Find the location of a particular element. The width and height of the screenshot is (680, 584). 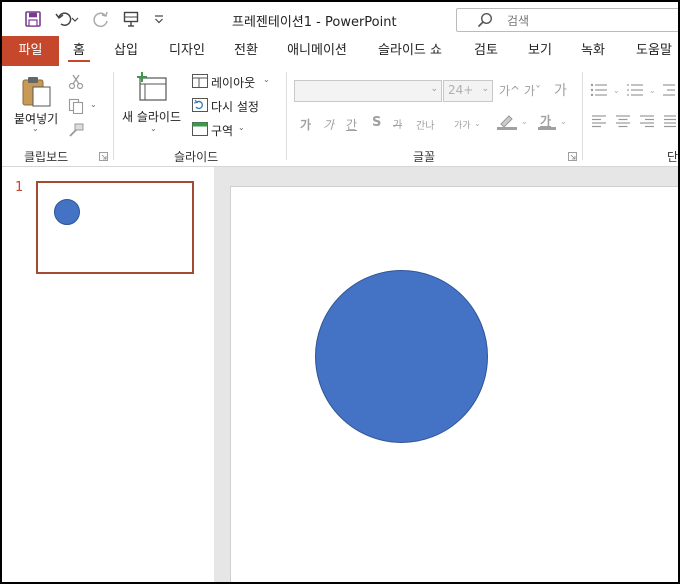

cut-icon is located at coordinates (76, 82).